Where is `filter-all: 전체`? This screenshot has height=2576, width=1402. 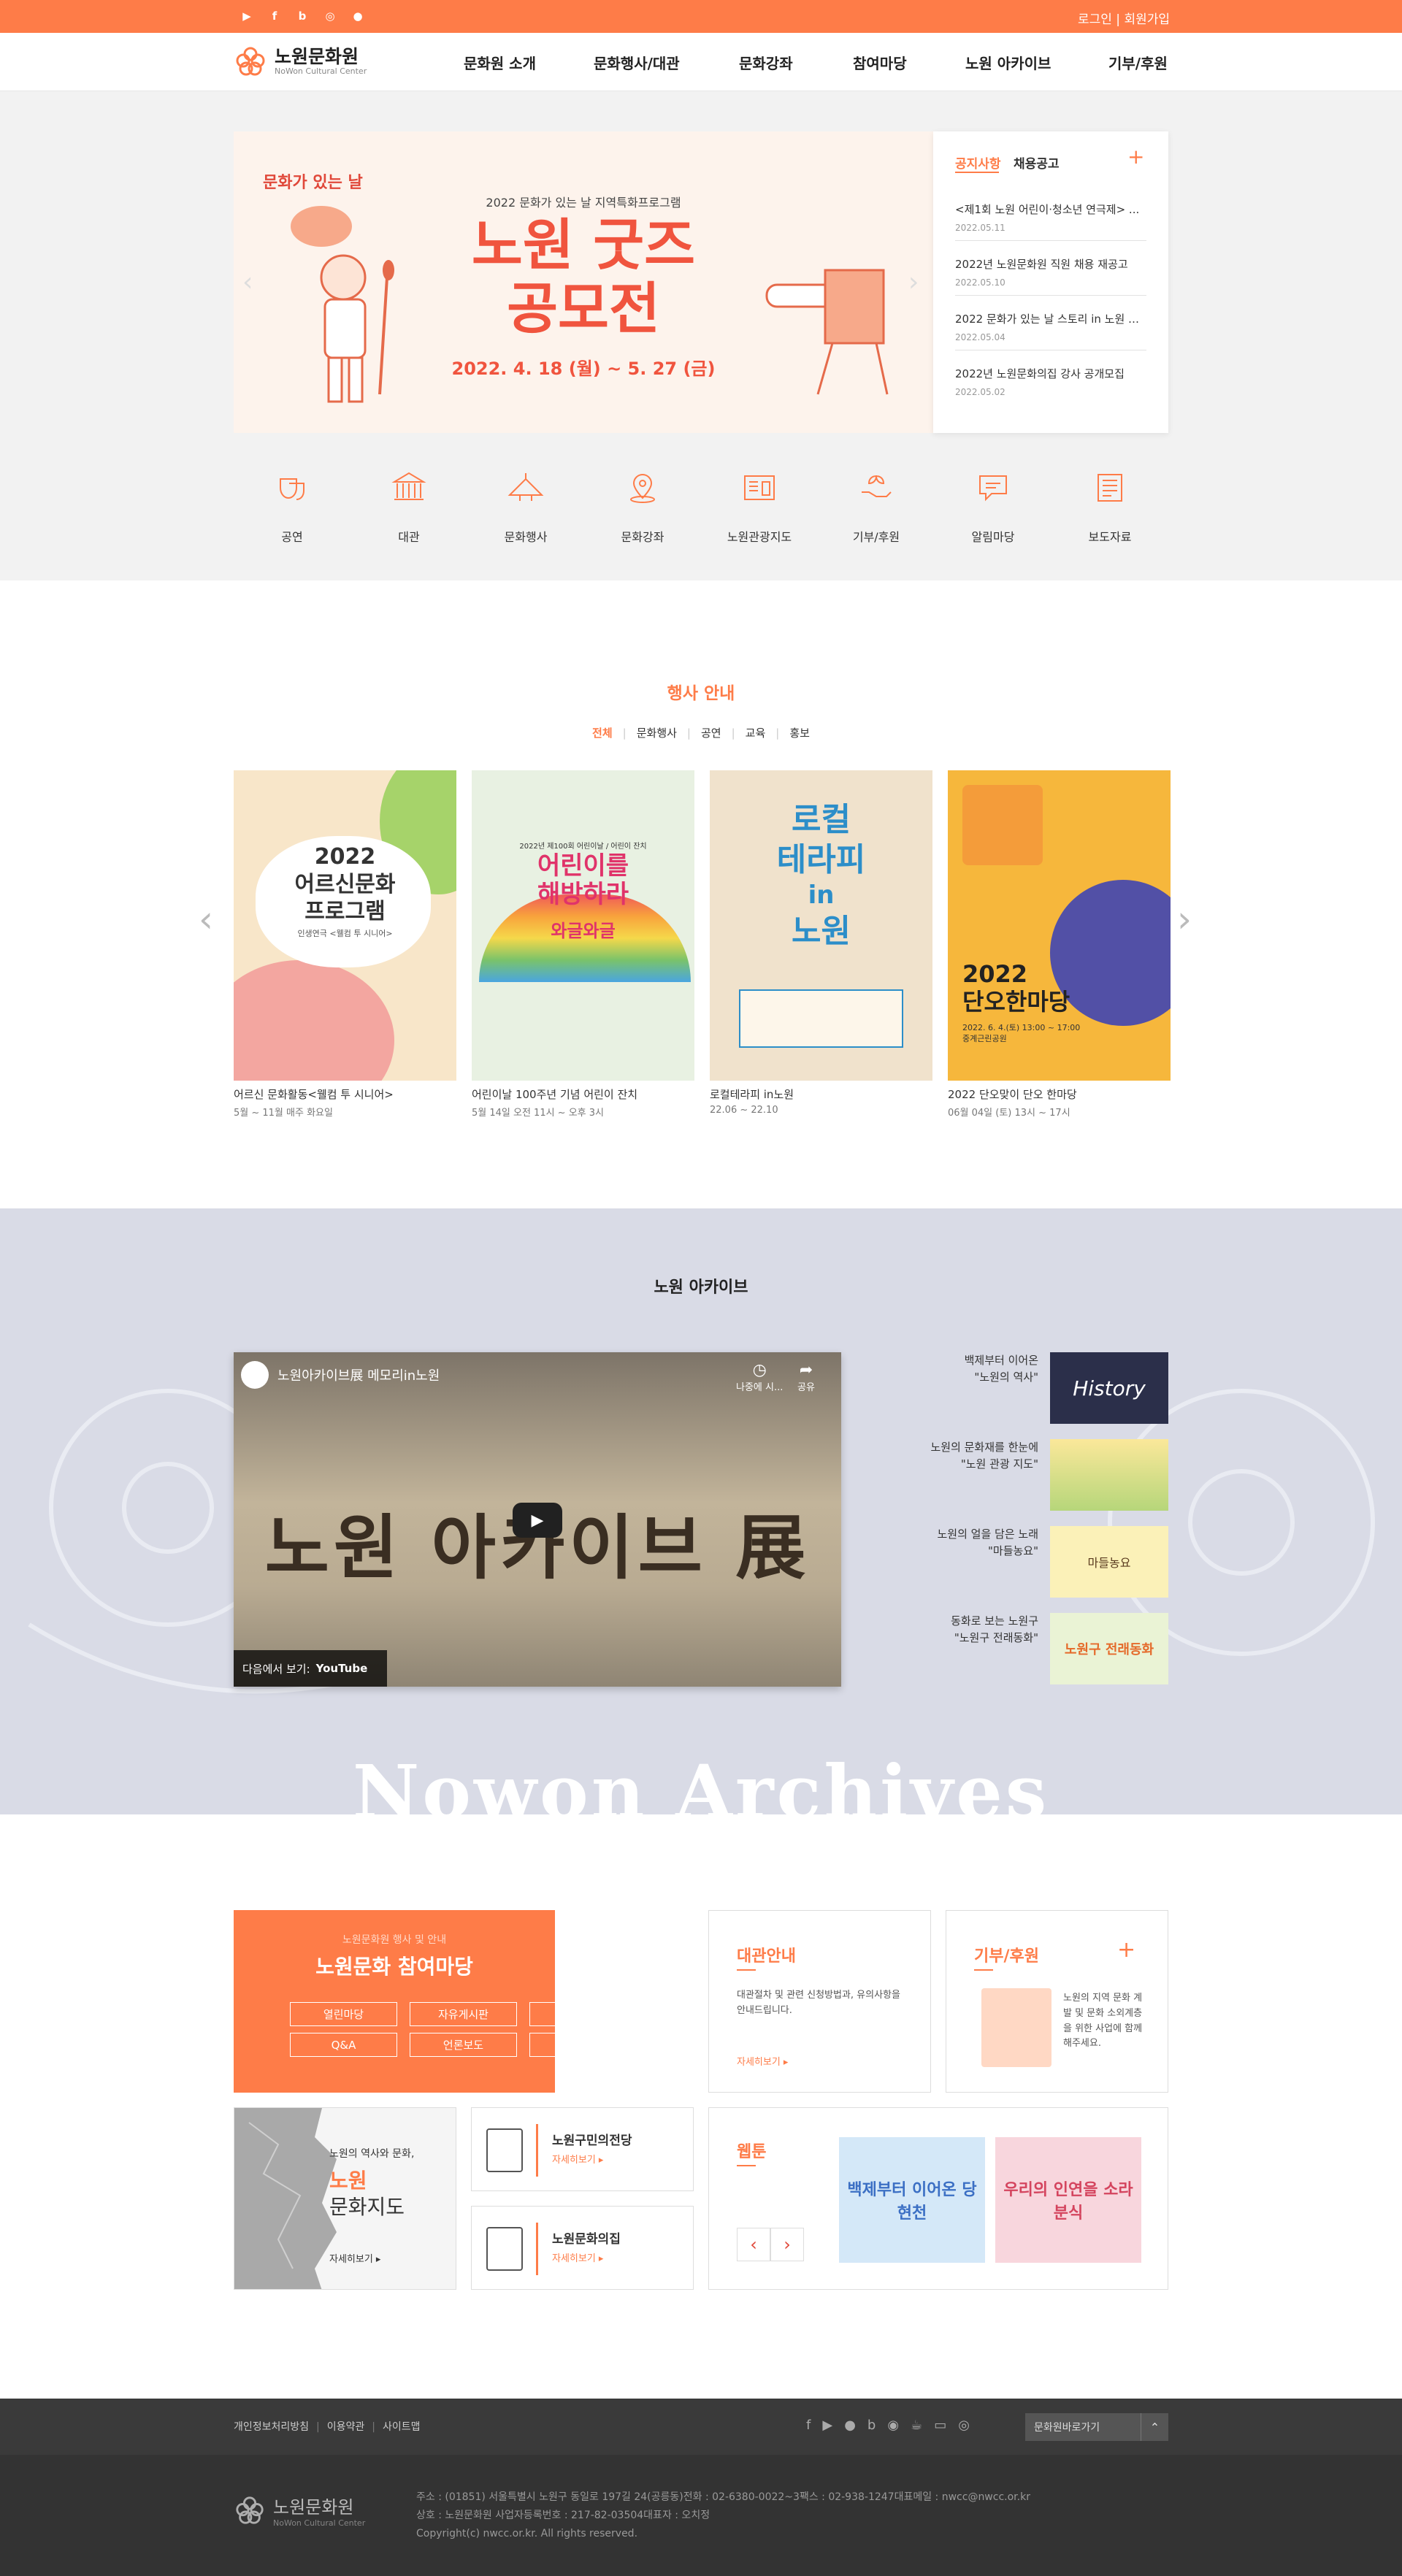 filter-all: 전체 is located at coordinates (602, 733).